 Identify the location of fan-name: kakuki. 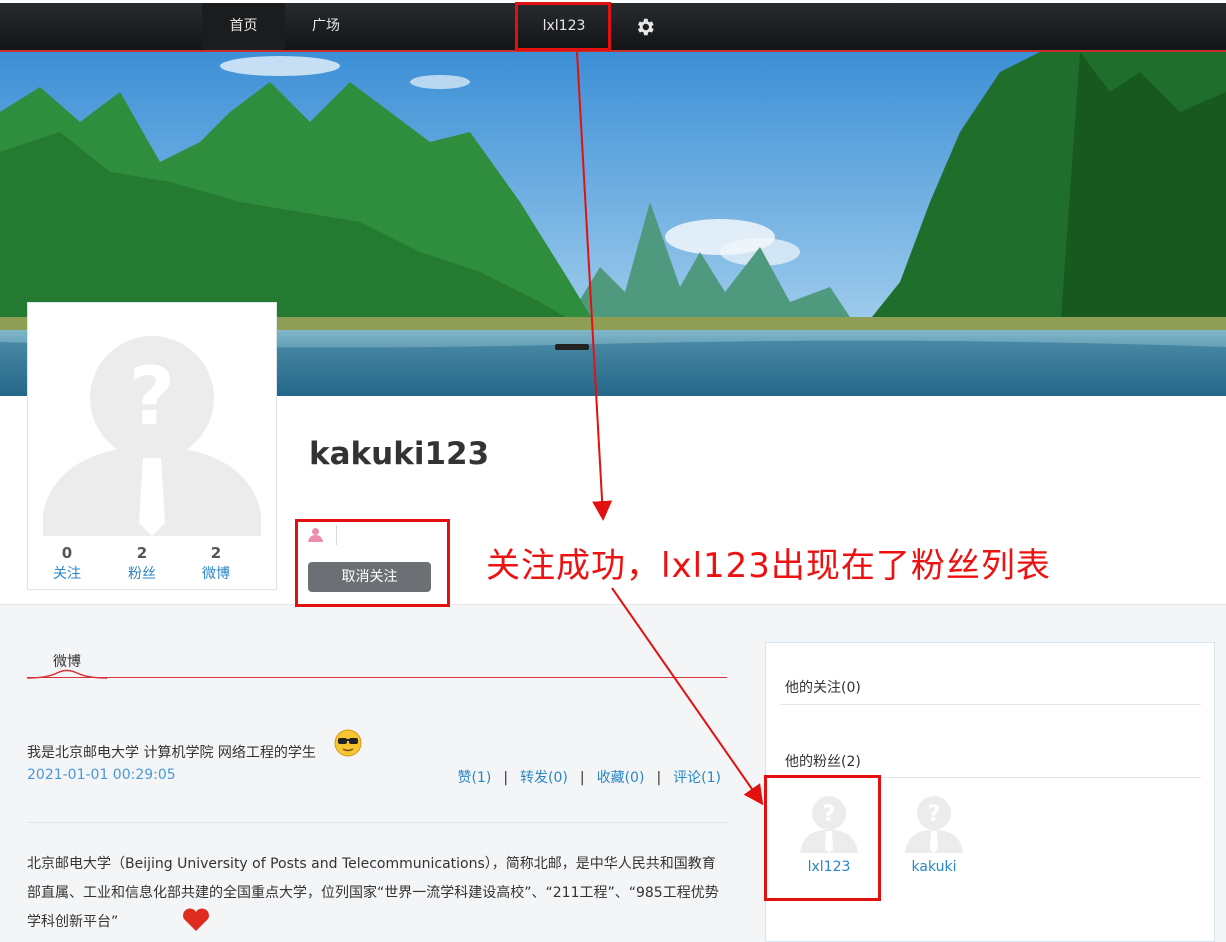
(934, 867).